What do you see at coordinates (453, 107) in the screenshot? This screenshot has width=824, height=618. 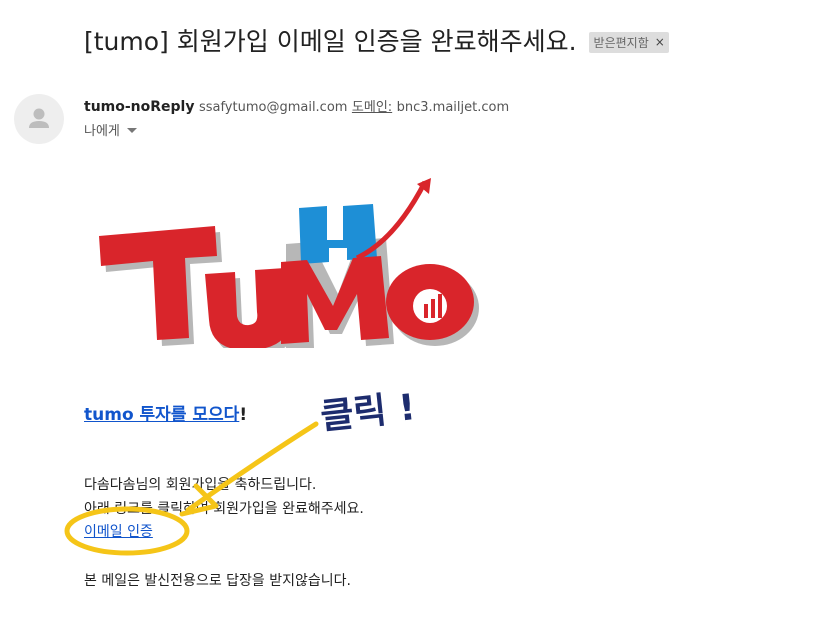 I see `via-domain: bnc3.mailjet.com` at bounding box center [453, 107].